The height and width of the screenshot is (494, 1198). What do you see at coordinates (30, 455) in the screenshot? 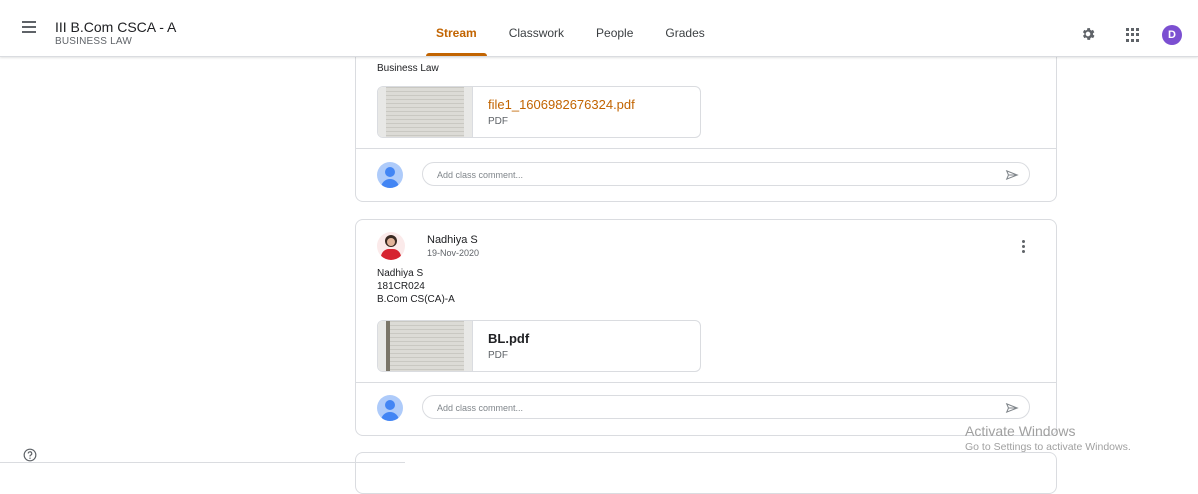
I see `help-icon` at bounding box center [30, 455].